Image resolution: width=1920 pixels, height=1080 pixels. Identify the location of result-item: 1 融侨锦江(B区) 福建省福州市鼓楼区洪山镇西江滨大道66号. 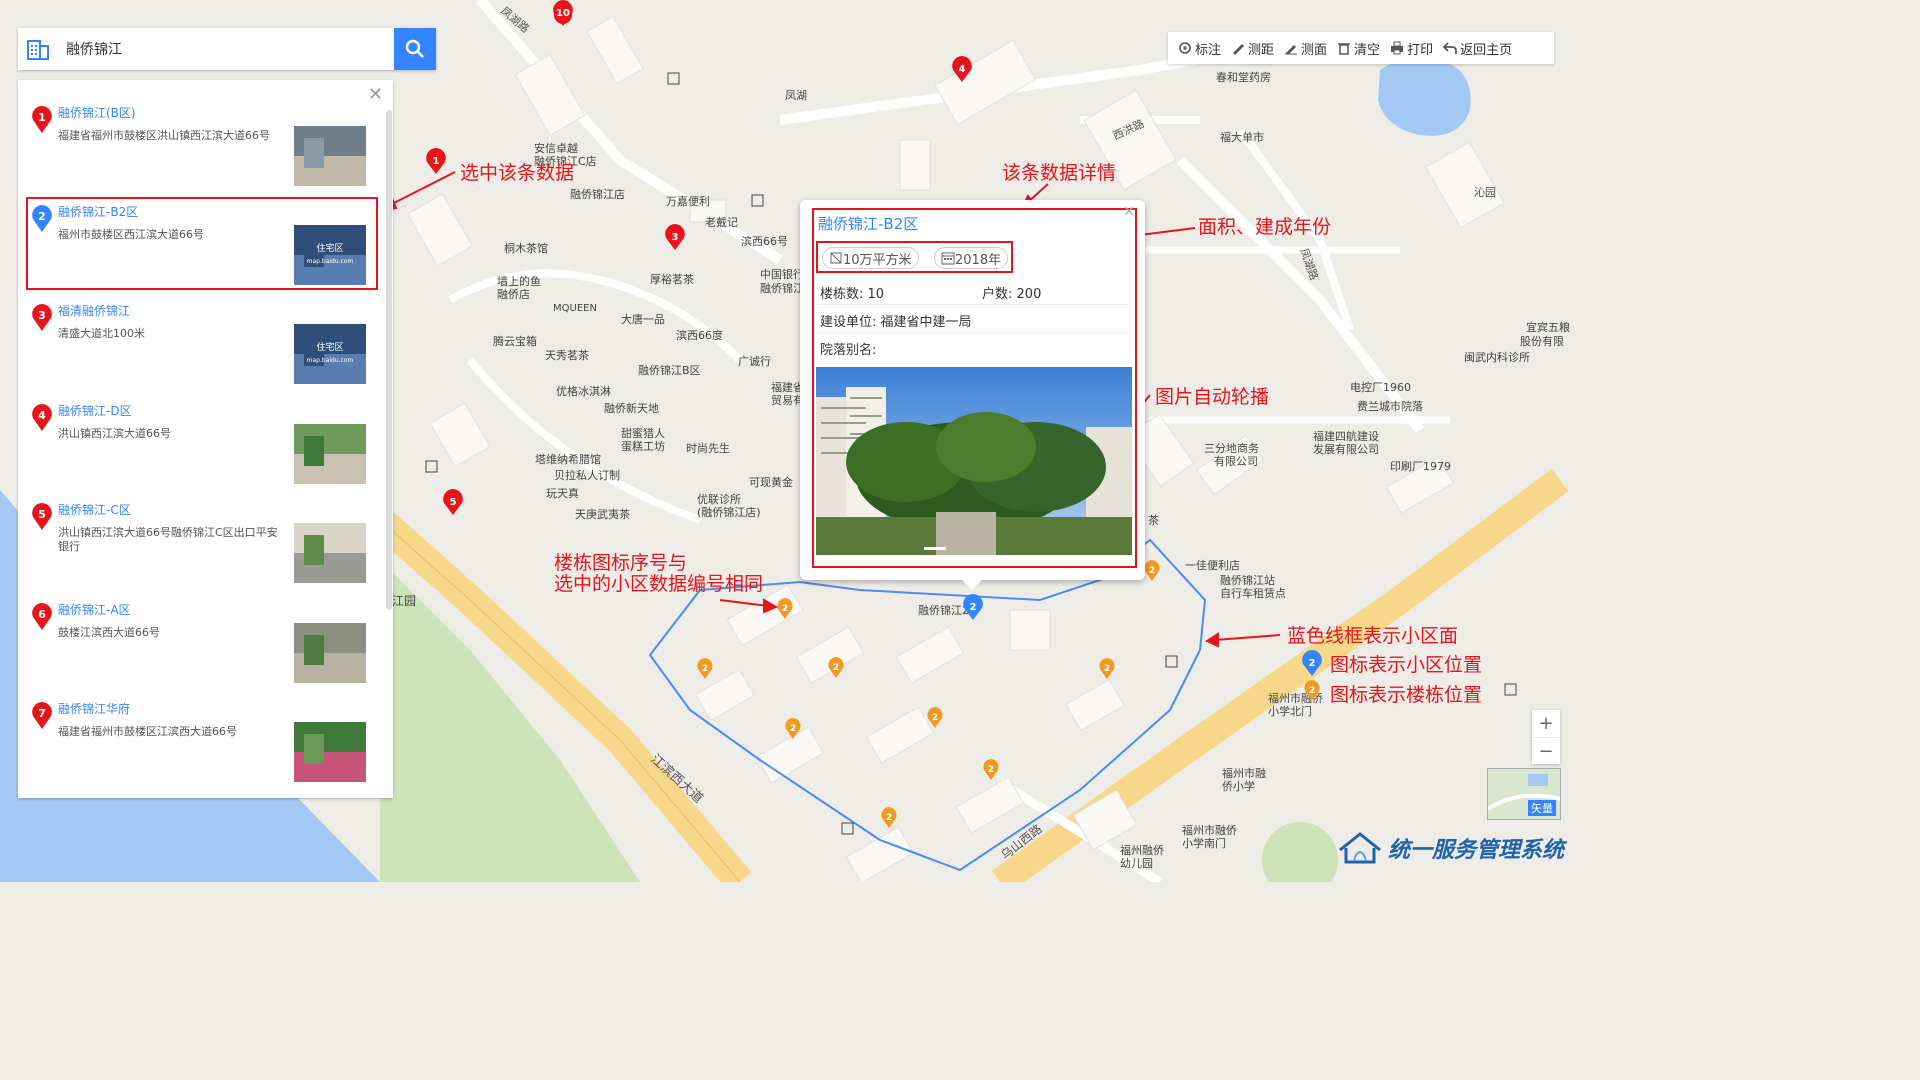
(205, 133).